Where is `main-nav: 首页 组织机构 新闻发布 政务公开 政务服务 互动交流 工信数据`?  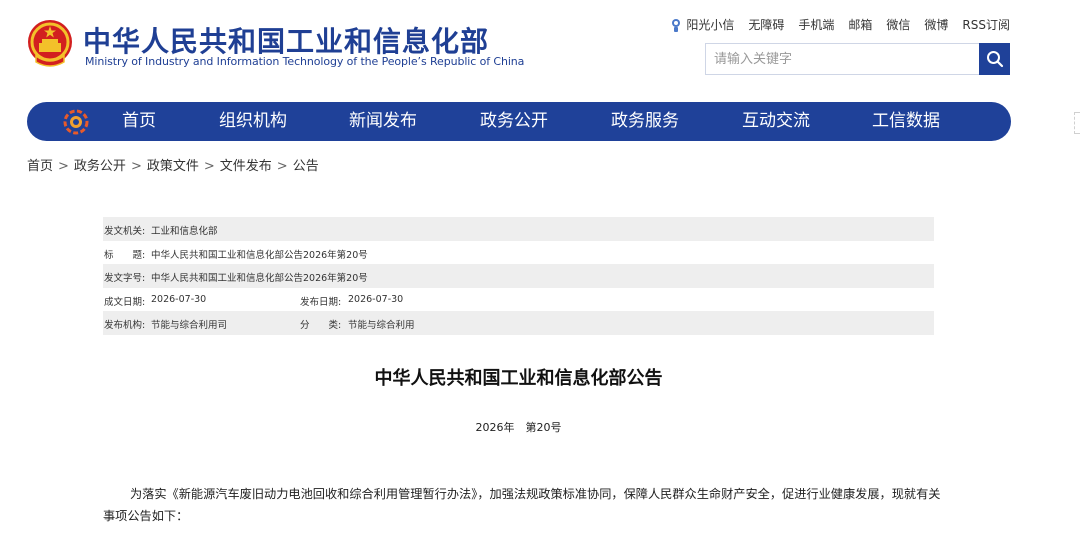 main-nav: 首页 组织机构 新闻发布 政务公开 政务服务 互动交流 工信数据 is located at coordinates (519, 121).